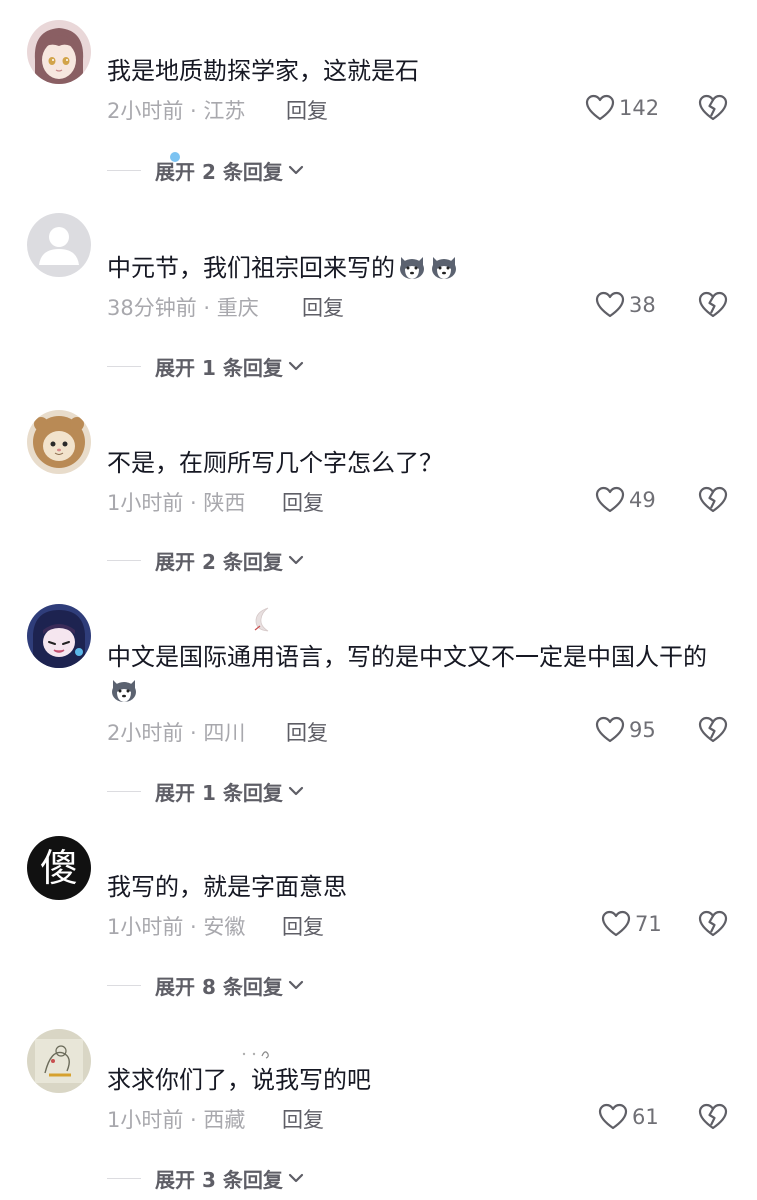 The height and width of the screenshot is (1200, 757). What do you see at coordinates (59, 1061) in the screenshot?
I see `sketch-art-avatar` at bounding box center [59, 1061].